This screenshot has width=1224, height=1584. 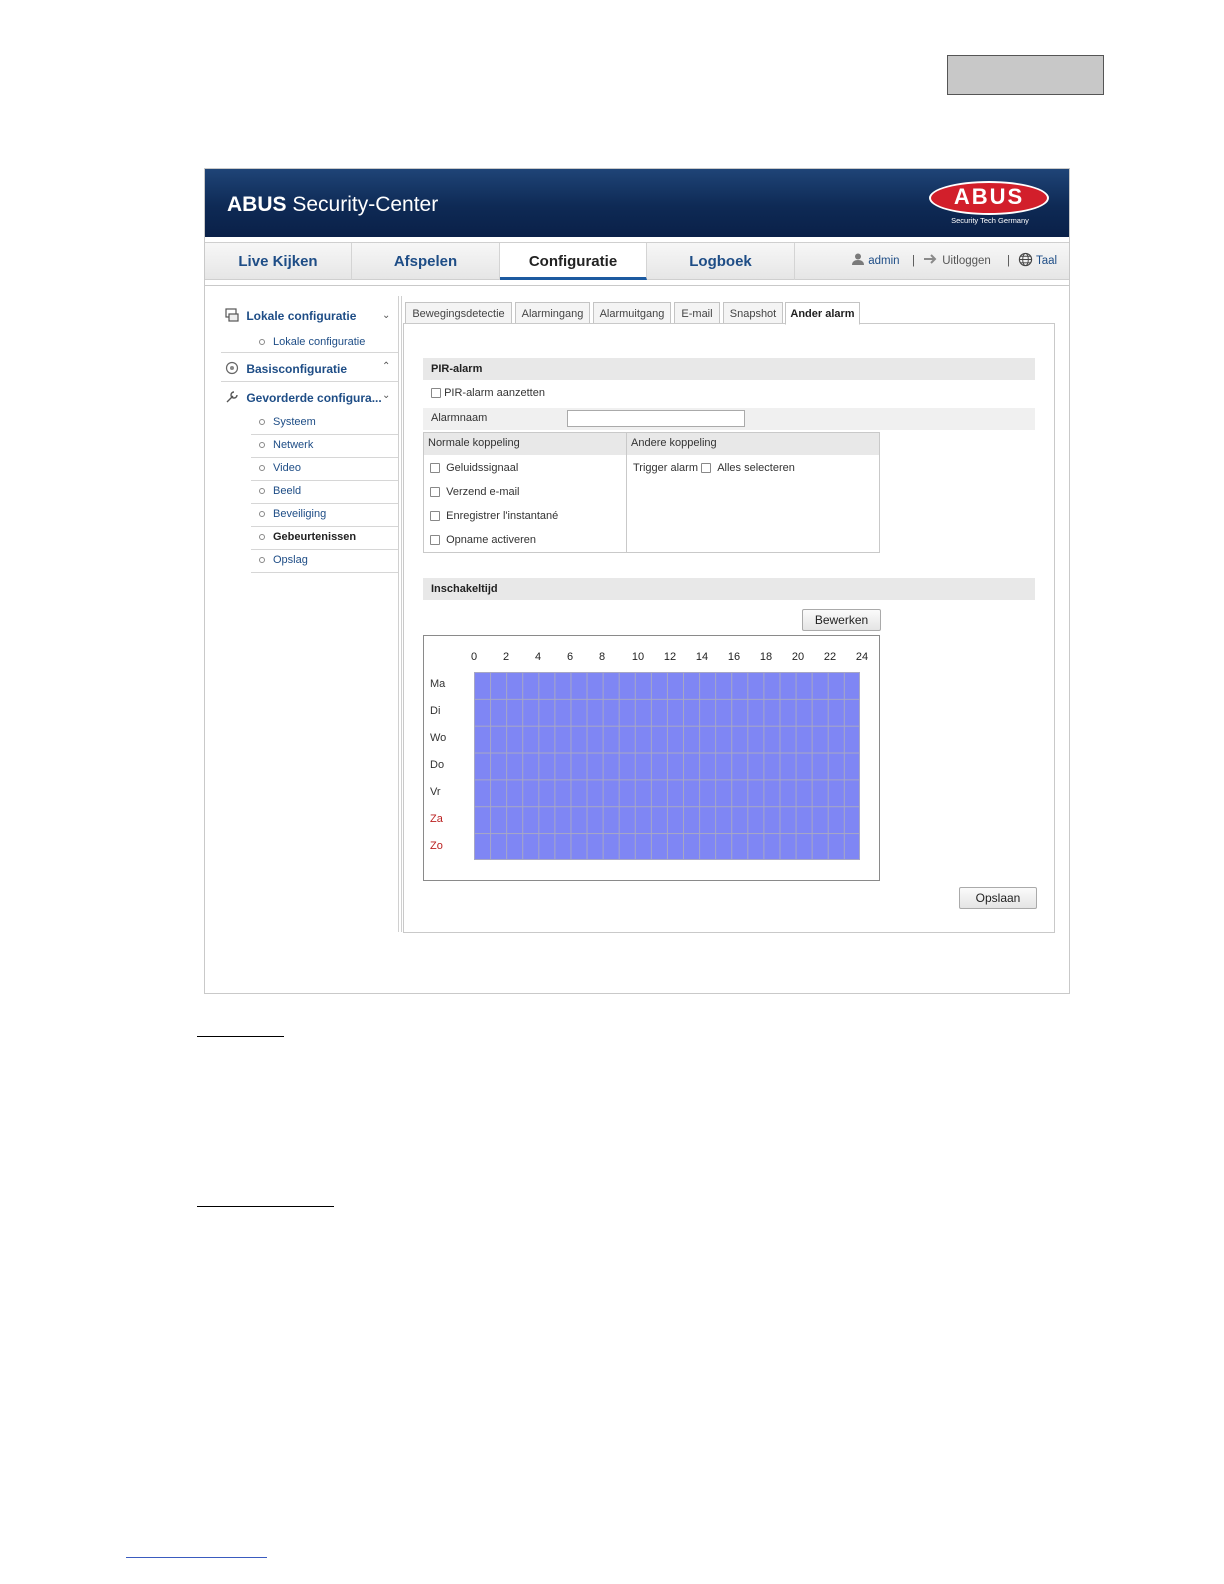 What do you see at coordinates (280, 468) in the screenshot?
I see `sidebar-subitem-video: Video` at bounding box center [280, 468].